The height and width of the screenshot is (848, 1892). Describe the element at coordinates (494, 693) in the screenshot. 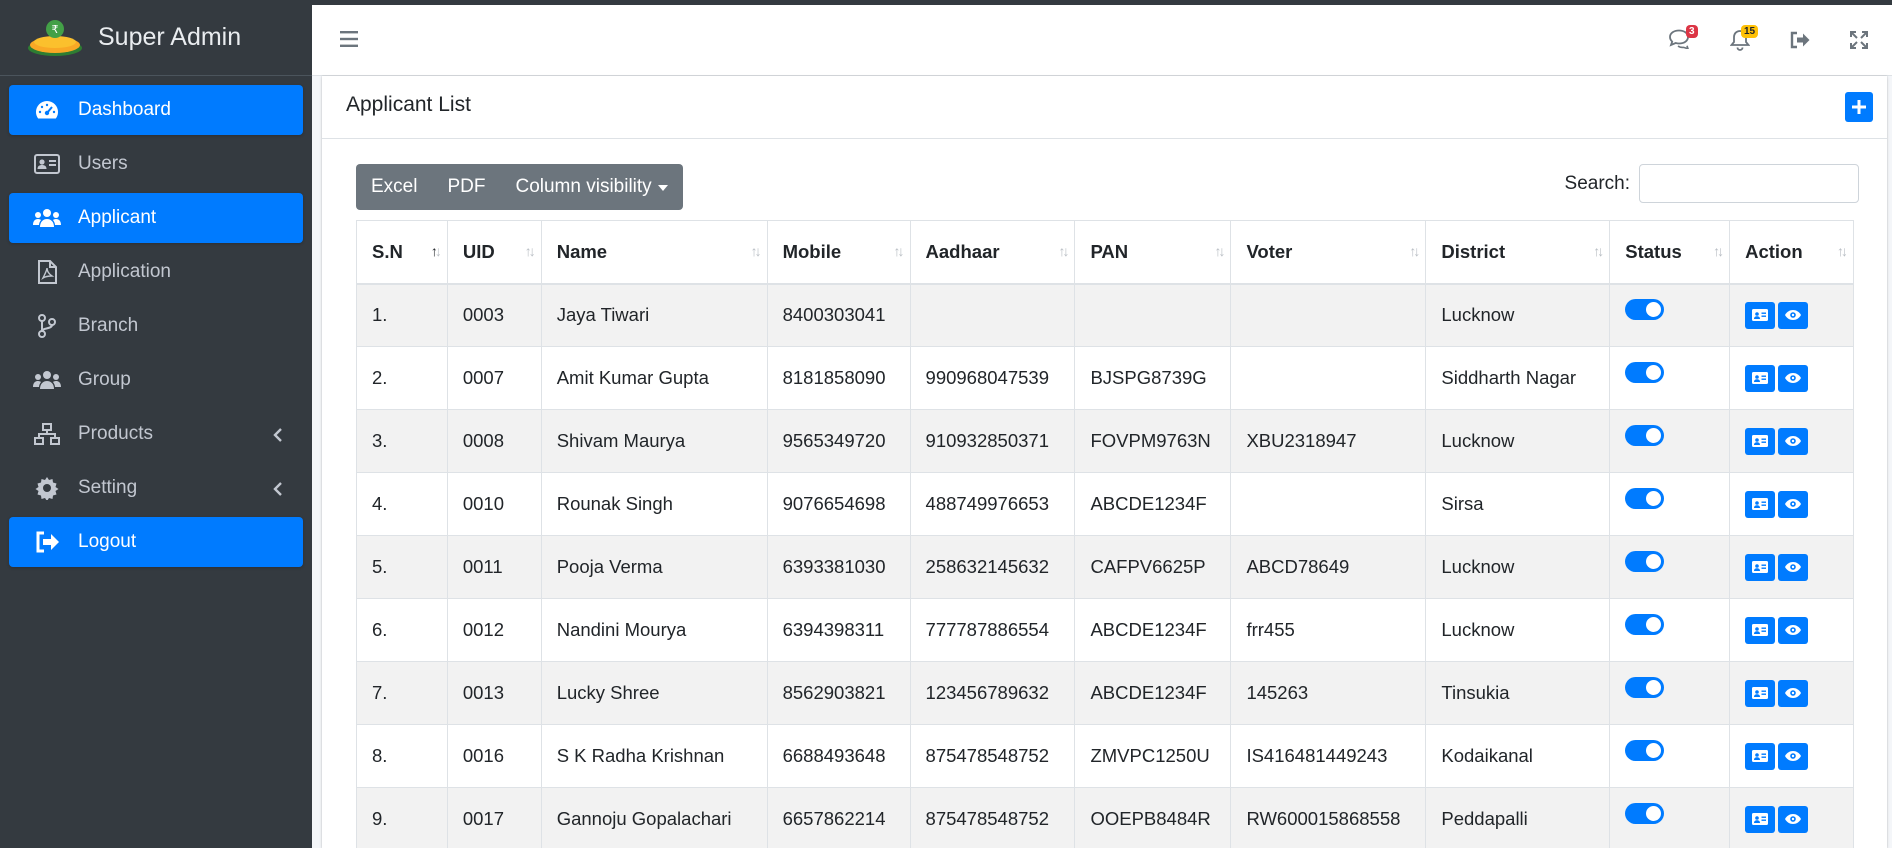

I see `uid-cell: 0013` at that location.